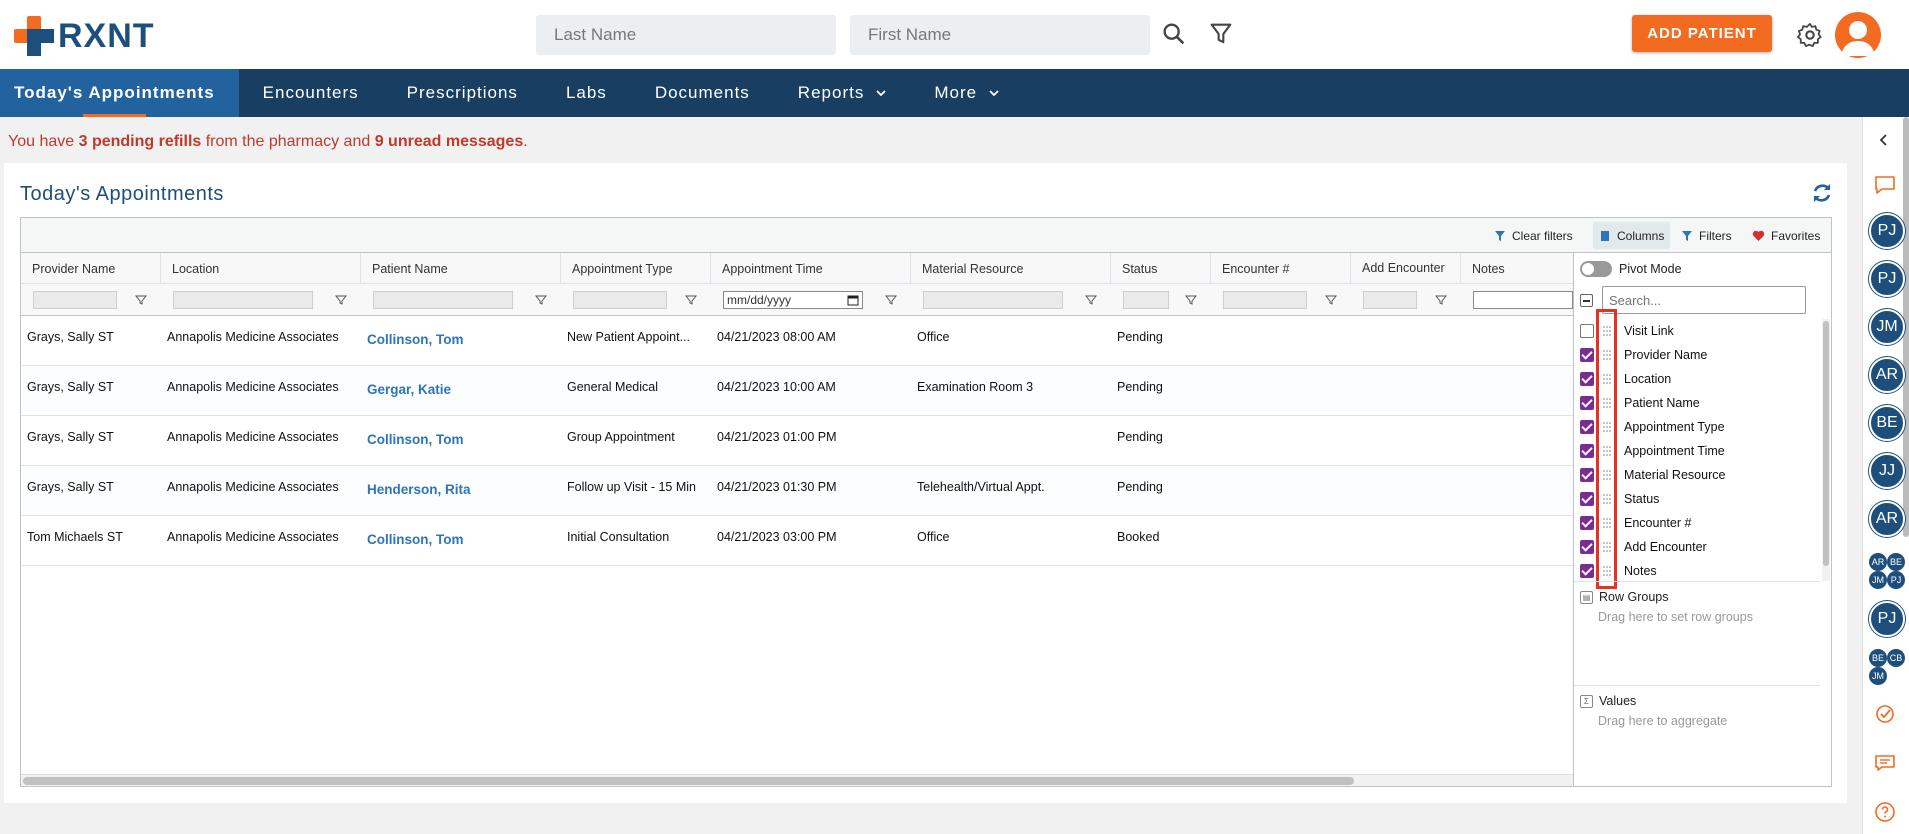 Image resolution: width=1909 pixels, height=834 pixels. What do you see at coordinates (1632, 235) in the screenshot?
I see `columns-button: Columns` at bounding box center [1632, 235].